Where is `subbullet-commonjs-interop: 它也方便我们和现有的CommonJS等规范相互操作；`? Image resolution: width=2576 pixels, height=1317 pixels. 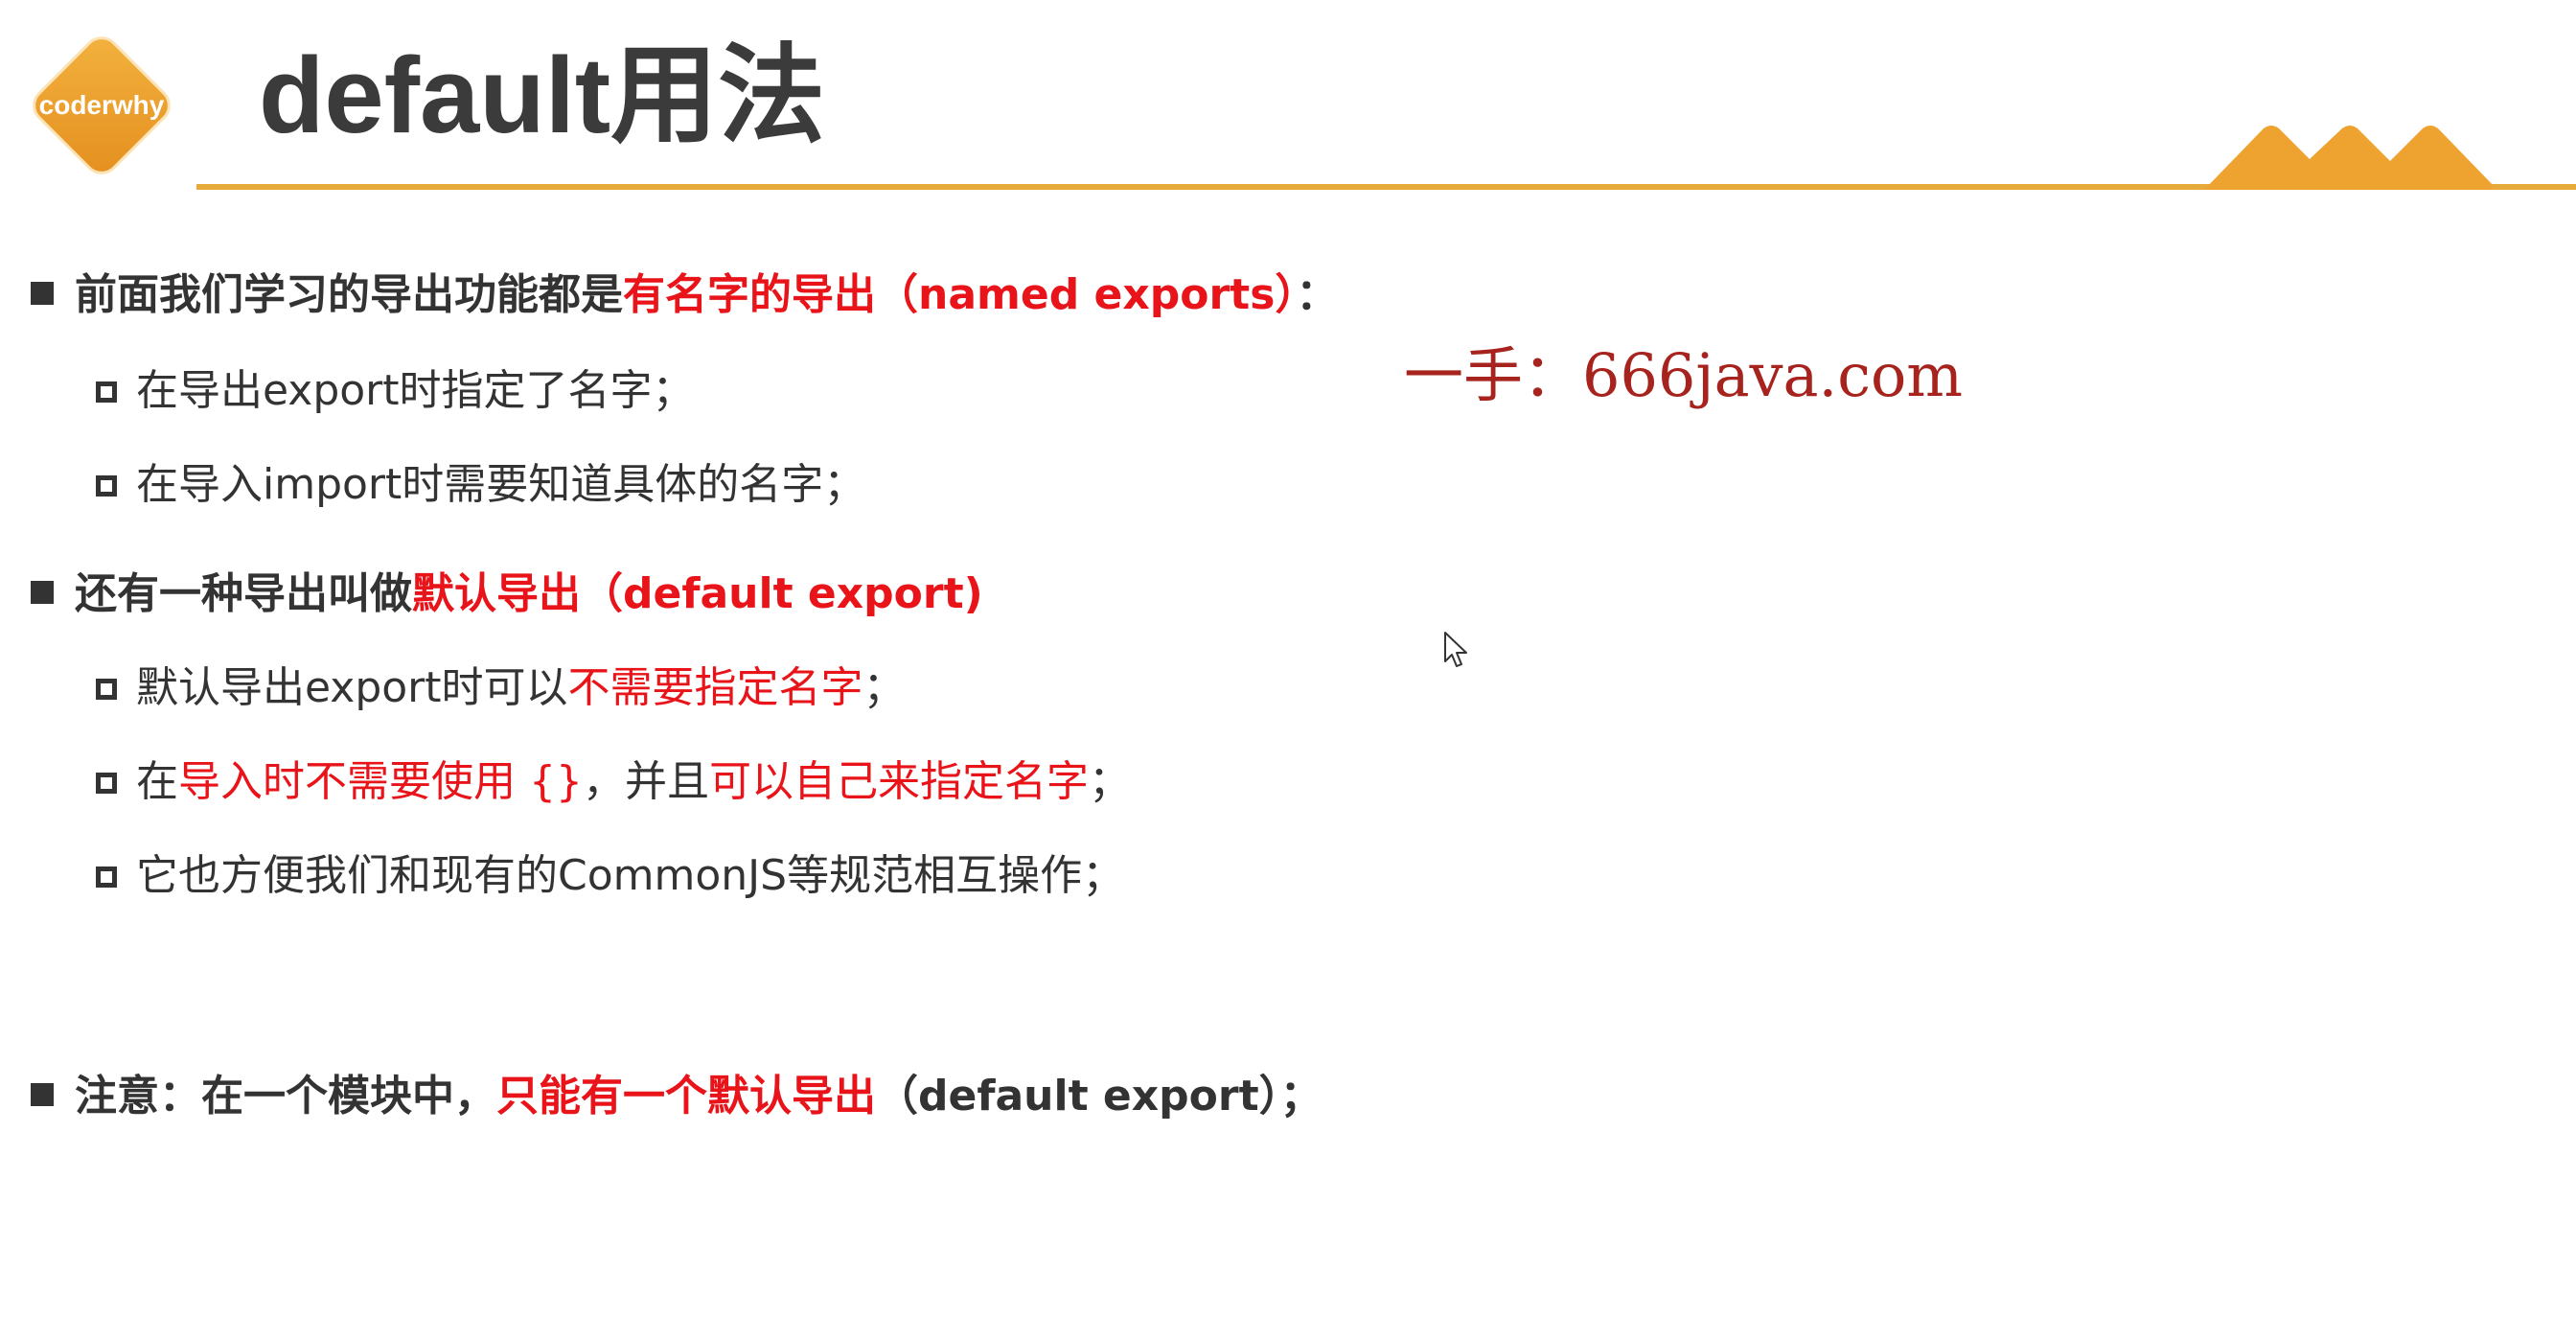
subbullet-commonjs-interop: 它也方便我们和现有的CommonJS等规范相互操作； is located at coordinates (610, 876).